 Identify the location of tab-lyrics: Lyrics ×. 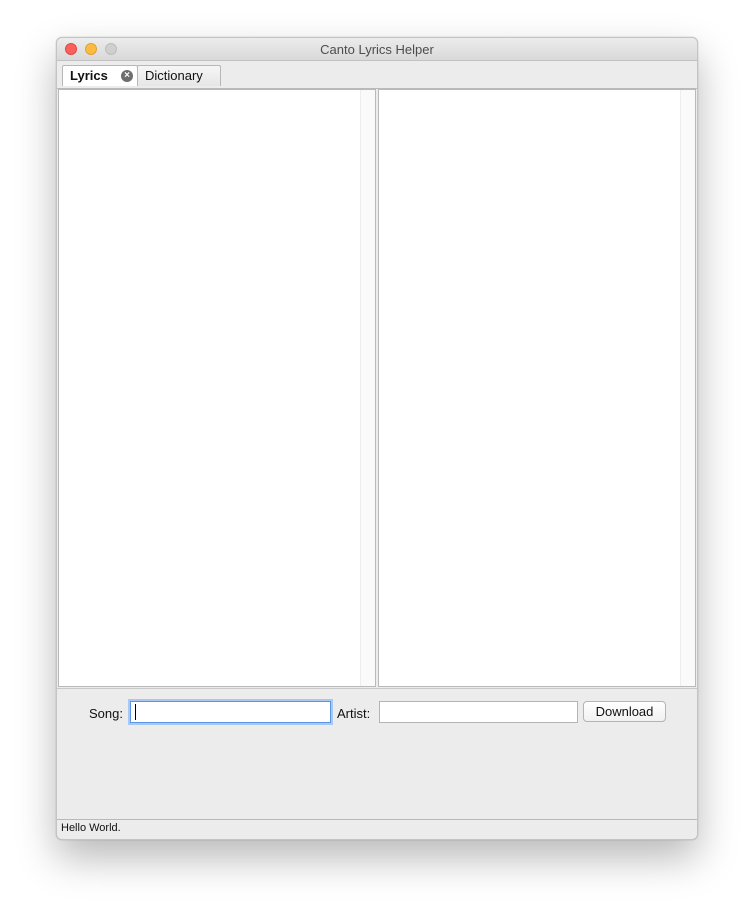
(100, 75).